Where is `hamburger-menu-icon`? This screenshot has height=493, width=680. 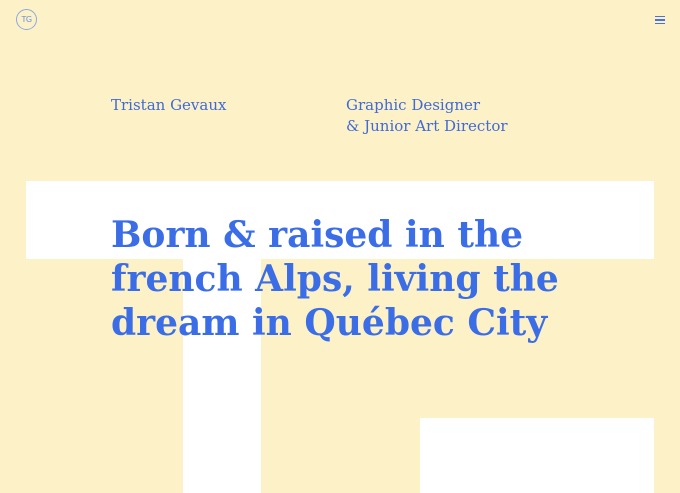 hamburger-menu-icon is located at coordinates (660, 20).